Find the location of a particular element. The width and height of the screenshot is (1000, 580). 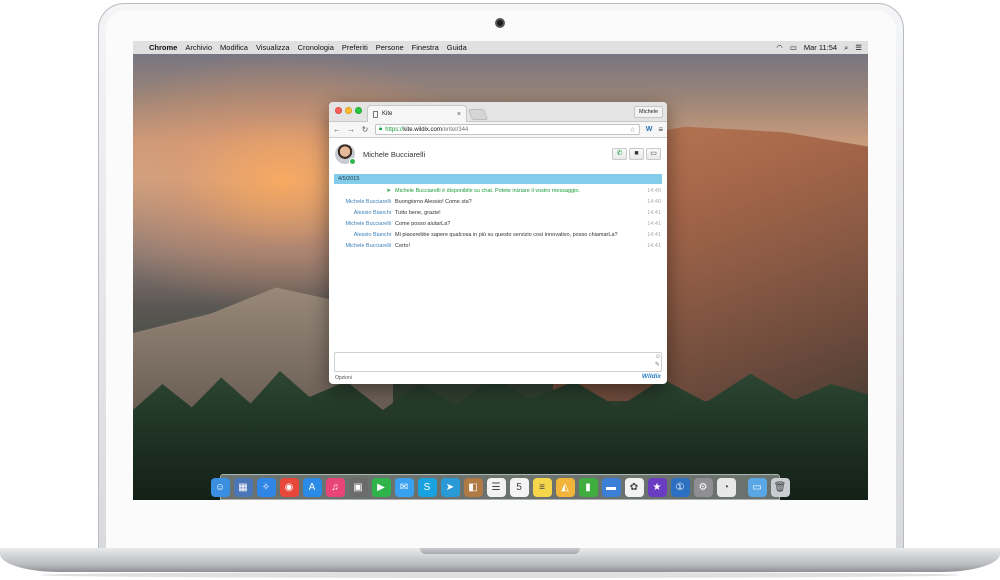

call-button: ✆ is located at coordinates (619, 154).